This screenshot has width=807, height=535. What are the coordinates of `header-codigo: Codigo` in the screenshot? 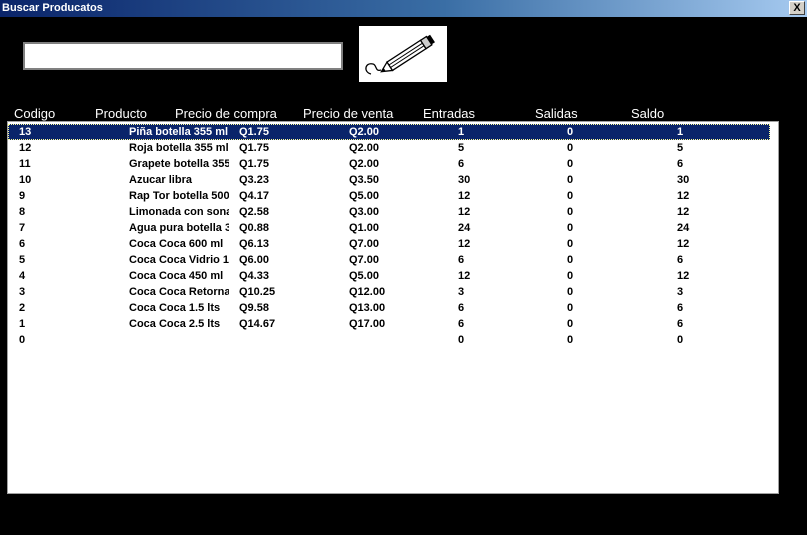 It's located at (34, 113).